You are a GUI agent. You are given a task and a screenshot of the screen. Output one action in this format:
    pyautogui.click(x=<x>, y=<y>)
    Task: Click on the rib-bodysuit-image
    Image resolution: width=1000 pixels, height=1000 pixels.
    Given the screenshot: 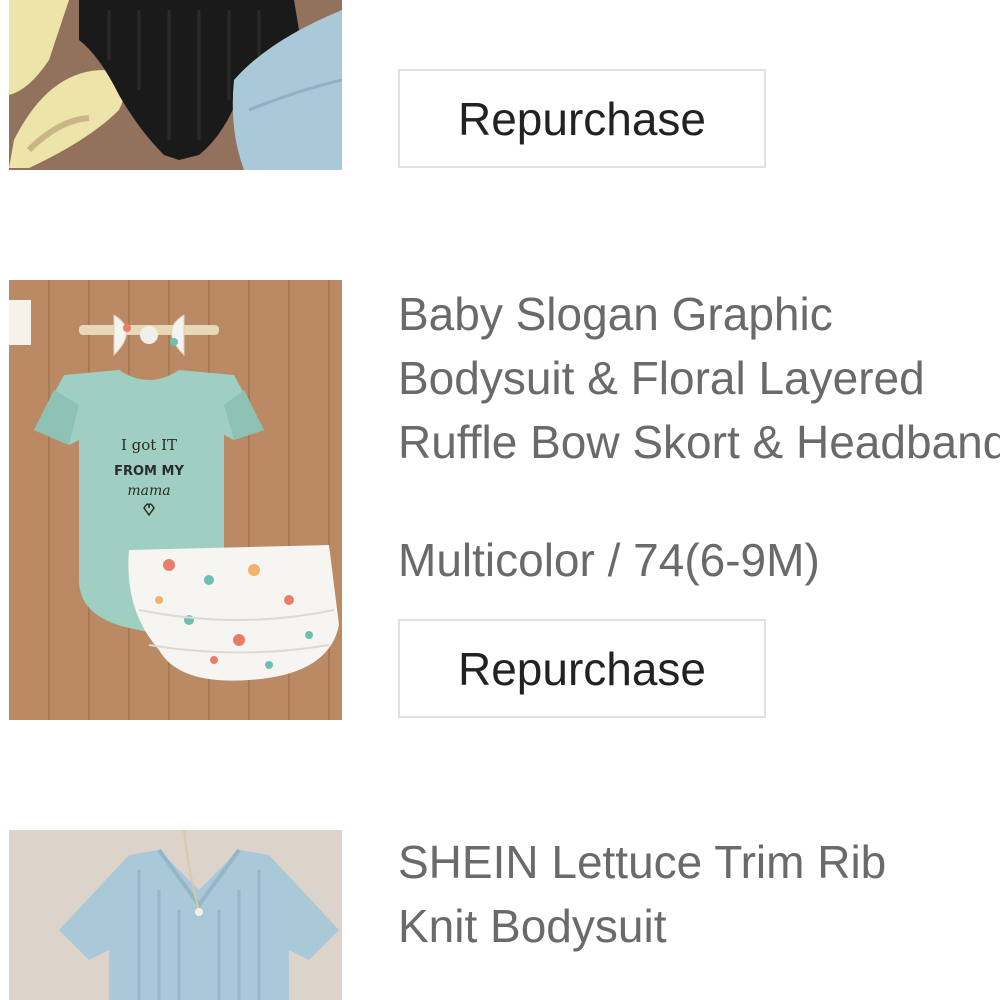 What is the action you would take?
    pyautogui.click(x=175, y=915)
    